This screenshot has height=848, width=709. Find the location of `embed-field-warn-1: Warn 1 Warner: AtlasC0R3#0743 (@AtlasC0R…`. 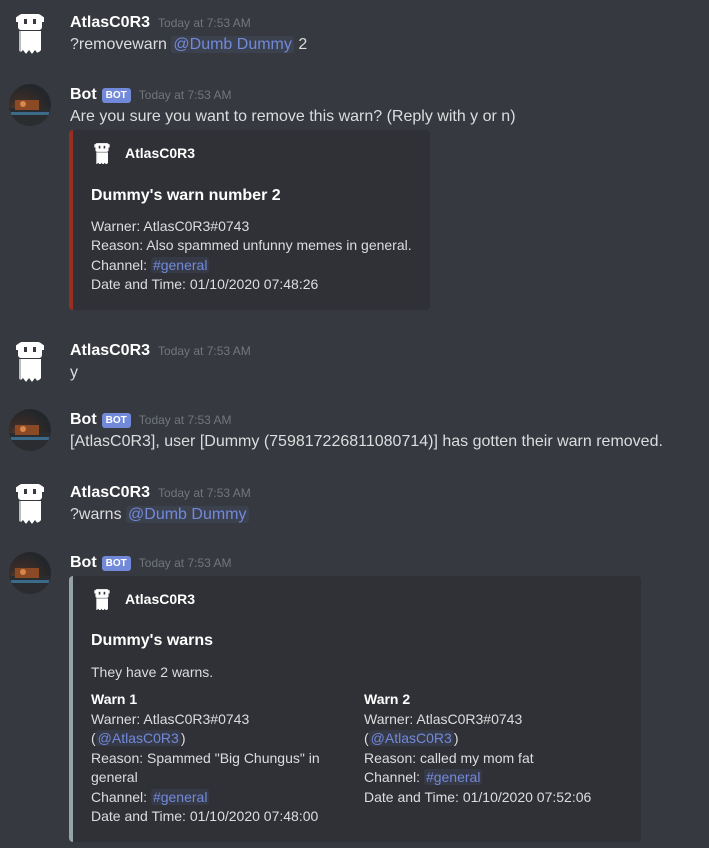

embed-field-warn-1: Warn 1 Warner: AtlasC0R3#0743 (@AtlasC0R… is located at coordinates (218, 758).